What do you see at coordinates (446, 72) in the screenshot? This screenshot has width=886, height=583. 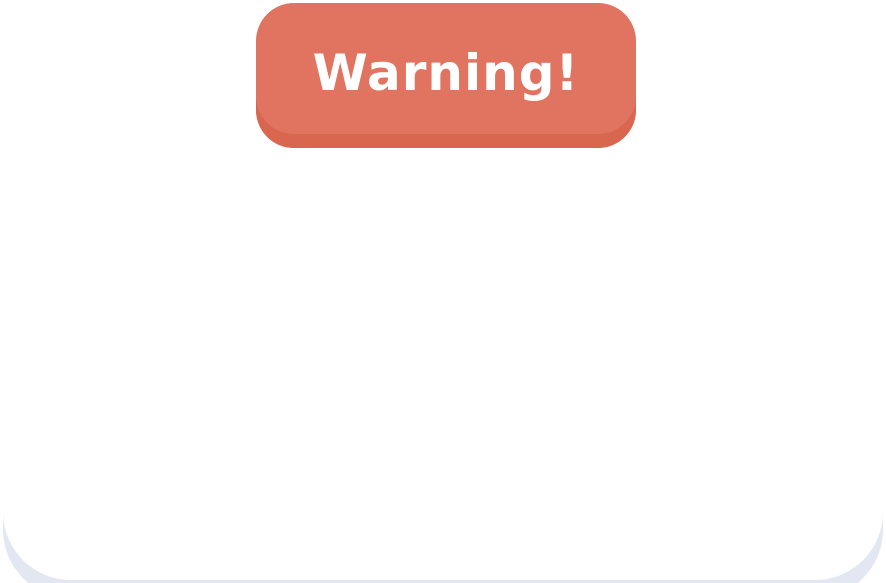 I see `warning-title-label: Warning!` at bounding box center [446, 72].